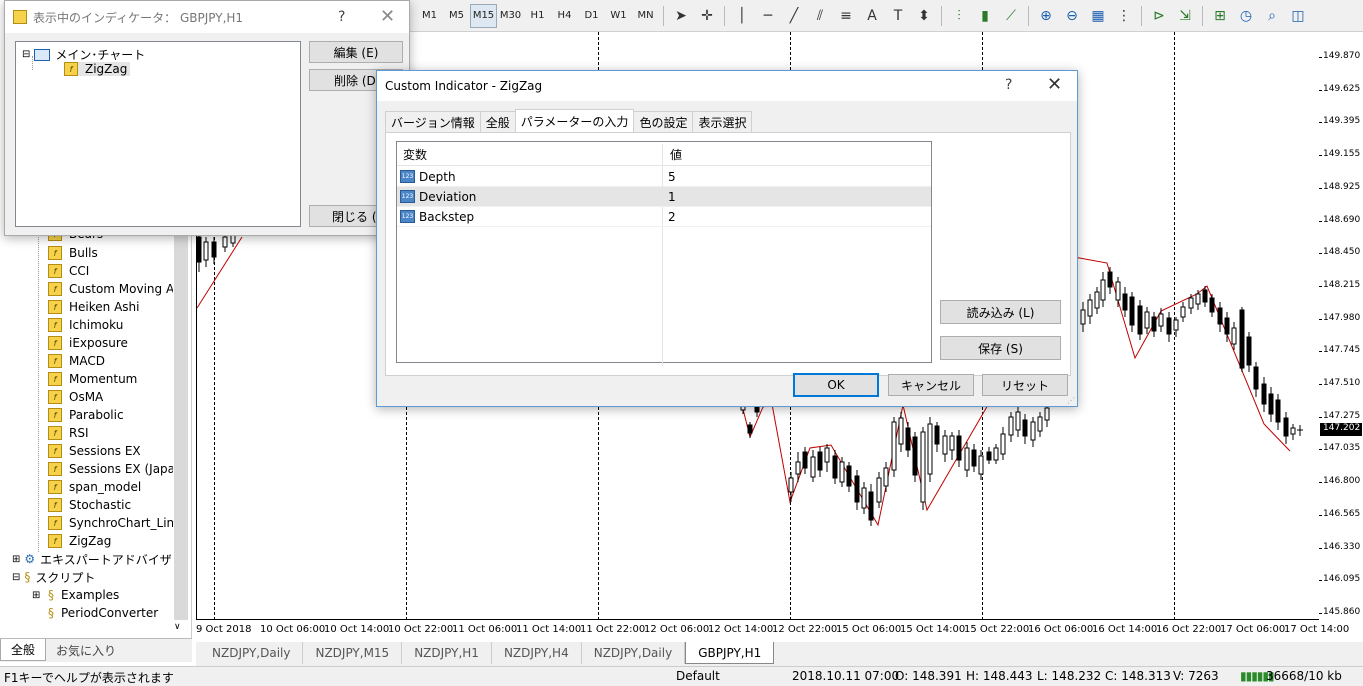 This screenshot has height=686, width=1363. What do you see at coordinates (68, 433) in the screenshot?
I see `navigator-item: f RSI` at bounding box center [68, 433].